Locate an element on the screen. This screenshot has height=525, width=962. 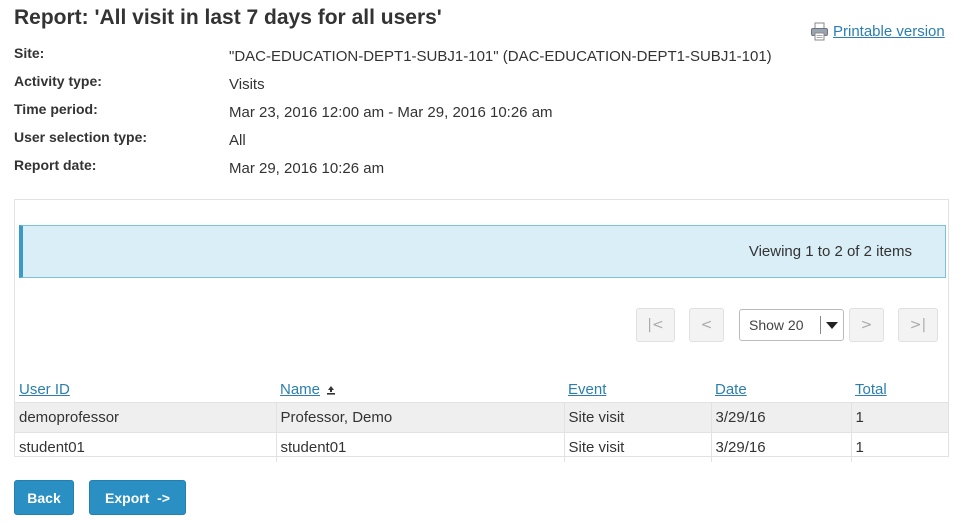
back-button: Back is located at coordinates (44, 497).